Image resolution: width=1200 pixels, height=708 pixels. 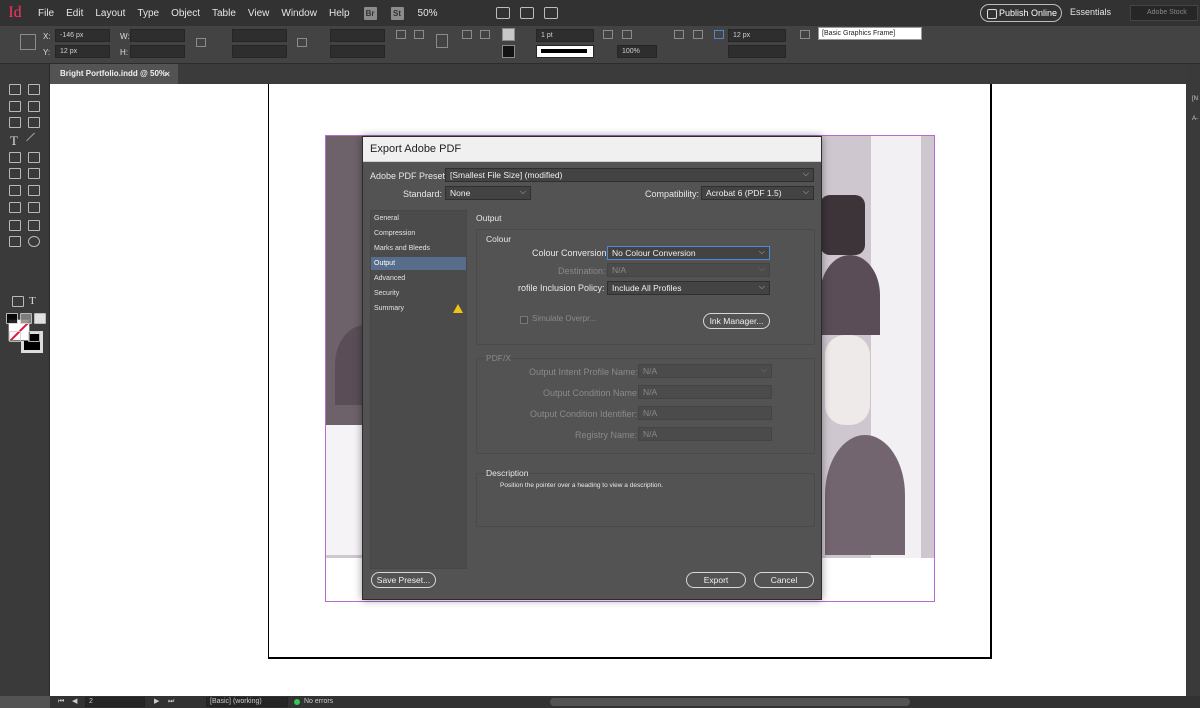 I want to click on screen-mode-tool-icon, so click(x=34, y=336).